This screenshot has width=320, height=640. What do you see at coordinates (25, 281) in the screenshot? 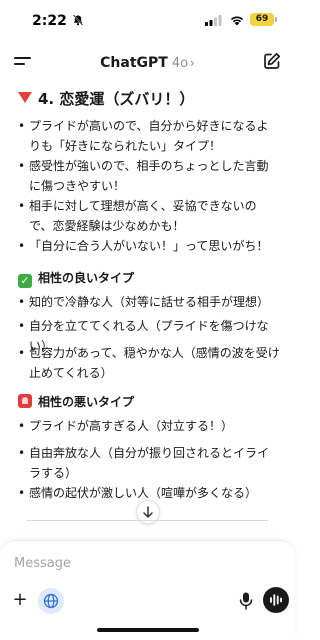
I see `check-mark-icon: ✓` at bounding box center [25, 281].